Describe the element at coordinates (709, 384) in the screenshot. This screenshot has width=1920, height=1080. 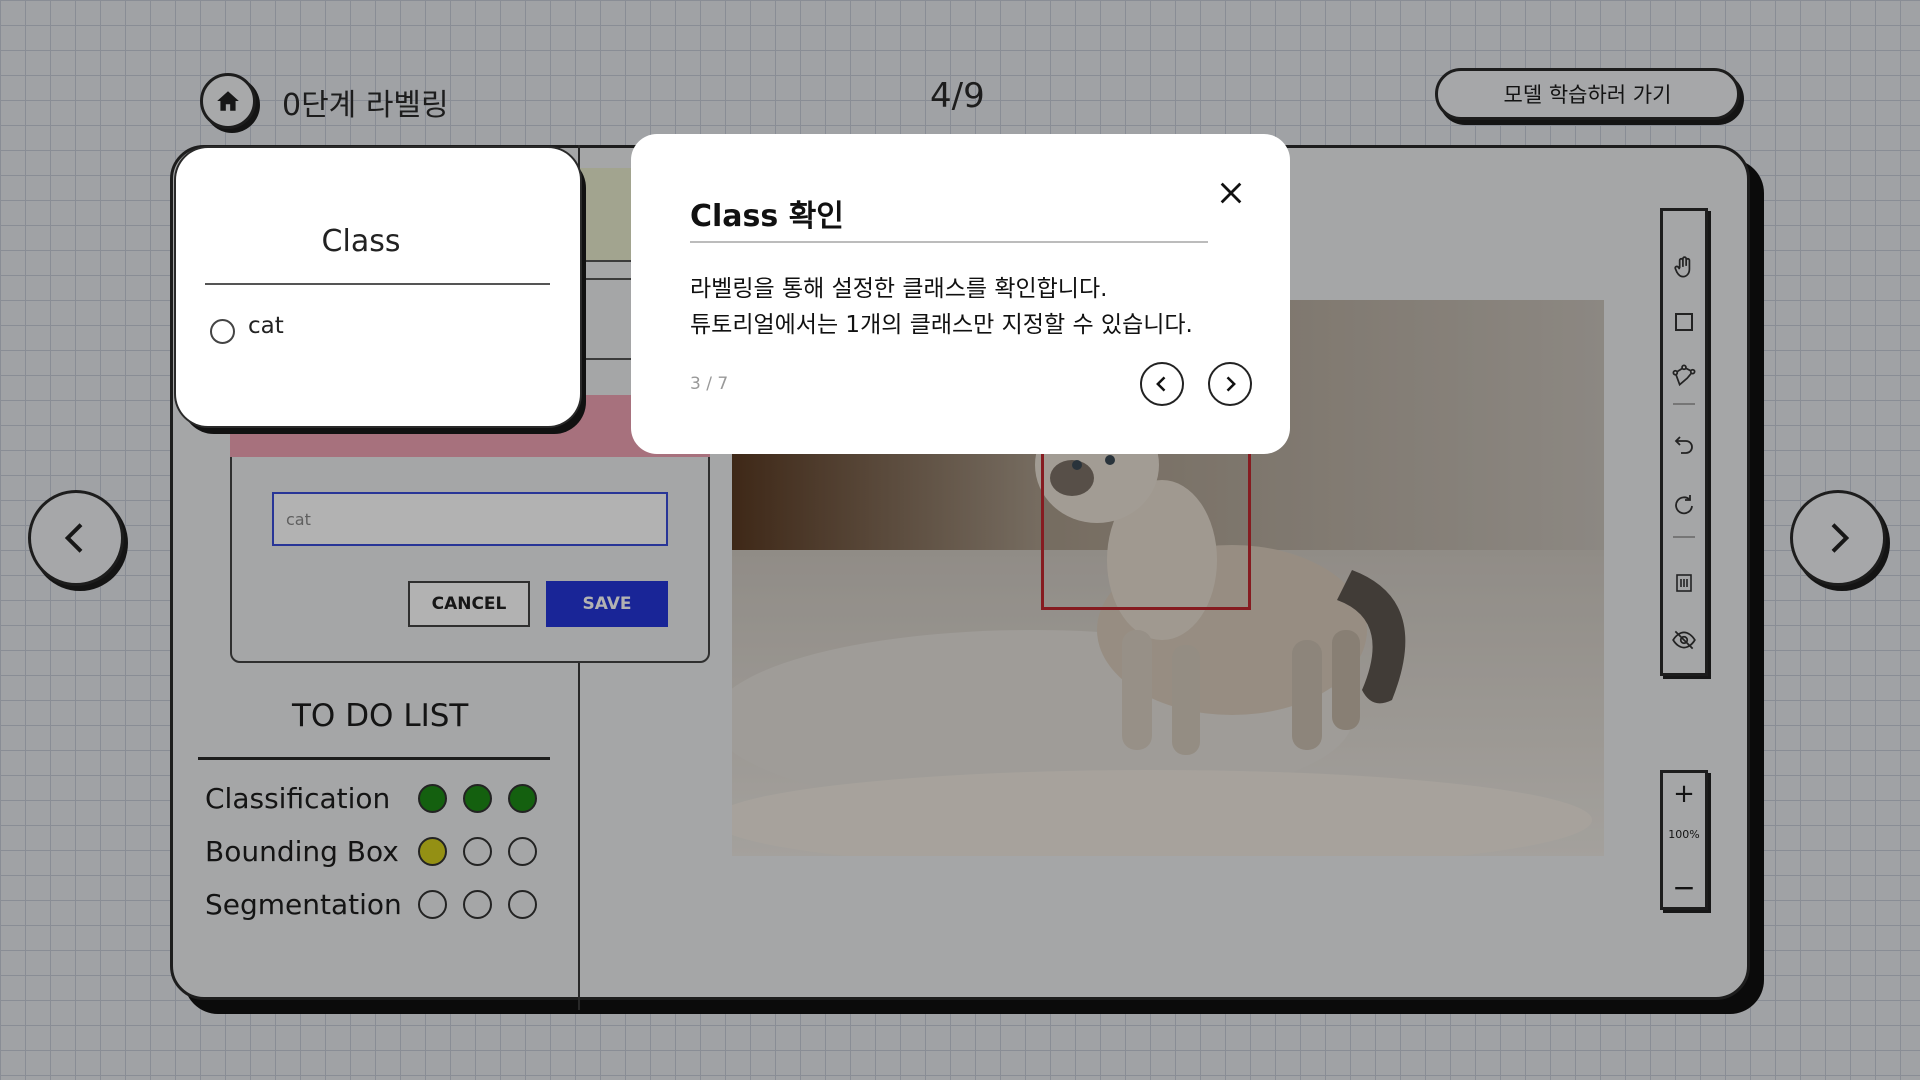
I see `tutorial-pager: 3 / 7` at that location.